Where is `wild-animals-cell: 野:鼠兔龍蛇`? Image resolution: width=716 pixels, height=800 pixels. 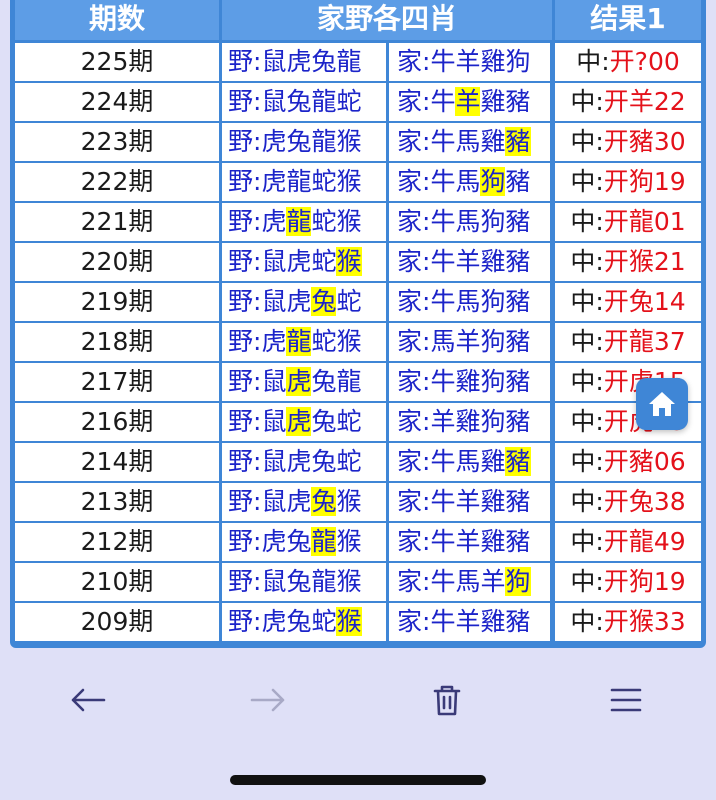 wild-animals-cell: 野:鼠兔龍蛇 is located at coordinates (304, 102).